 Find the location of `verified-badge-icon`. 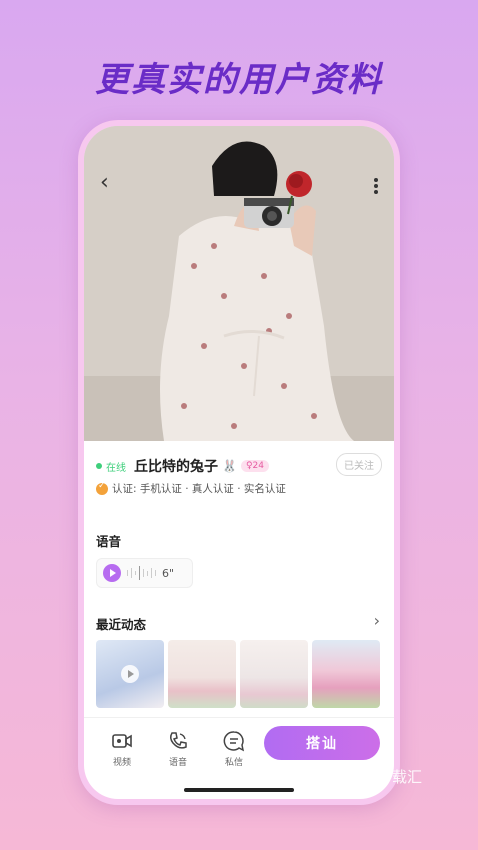

verified-badge-icon is located at coordinates (102, 488).